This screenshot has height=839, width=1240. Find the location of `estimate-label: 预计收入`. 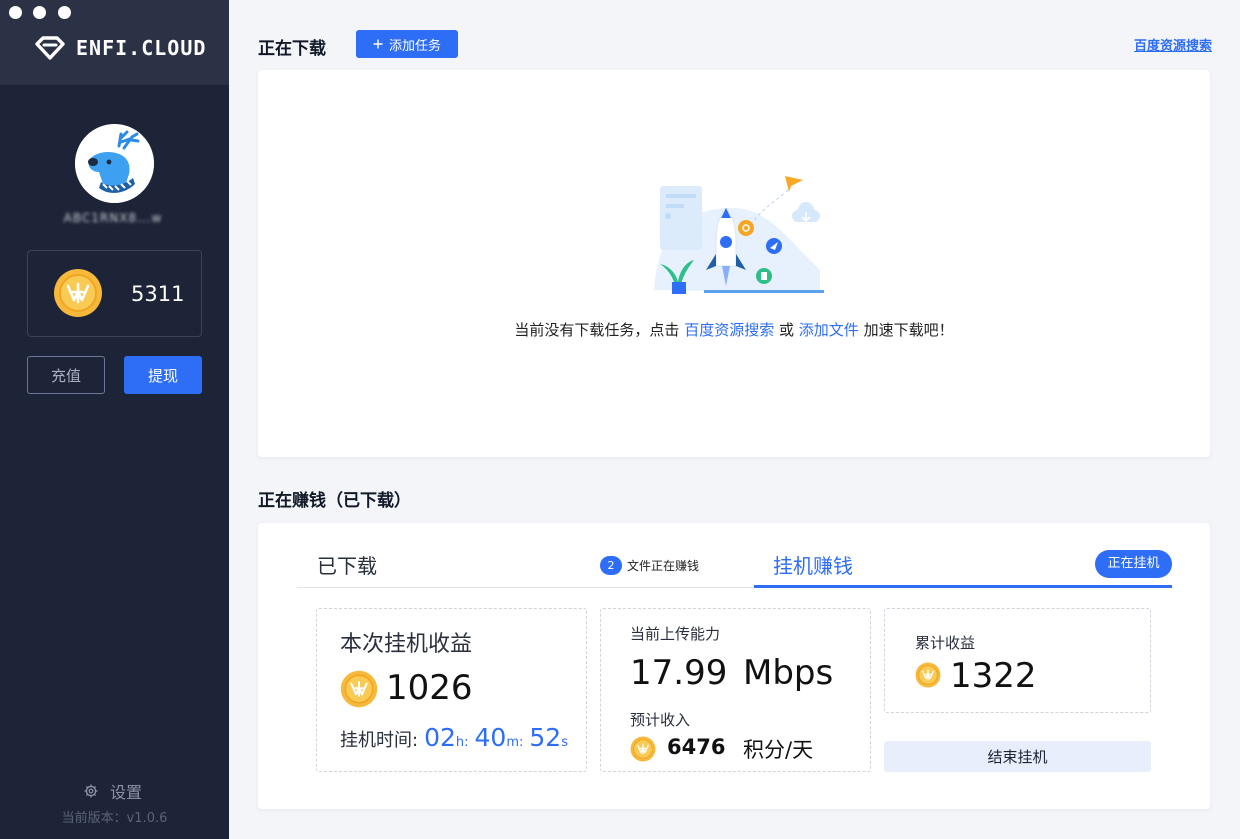

estimate-label: 预计收入 is located at coordinates (660, 720).